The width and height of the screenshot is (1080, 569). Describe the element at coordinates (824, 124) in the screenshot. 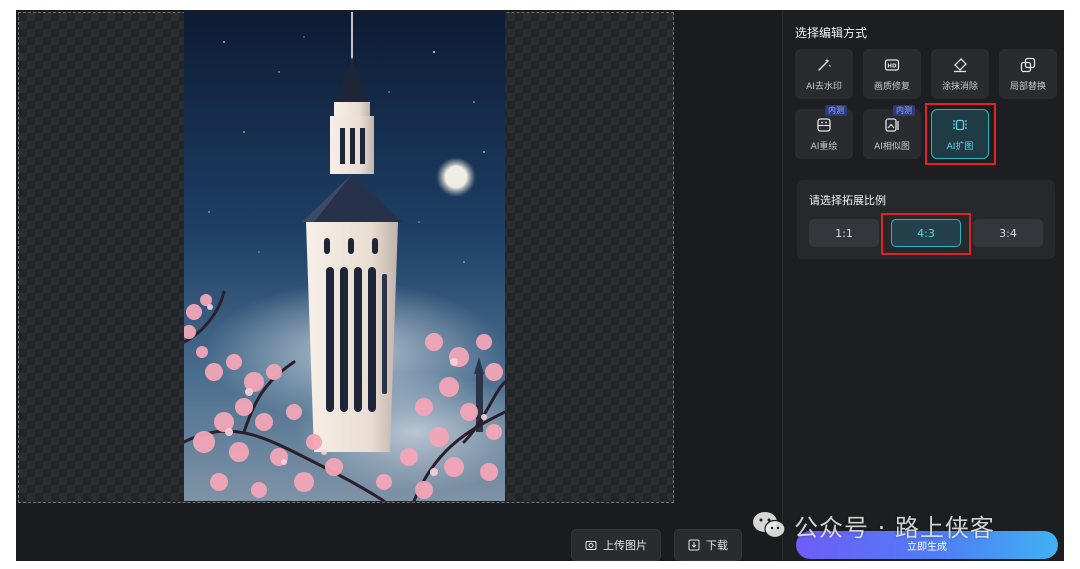

I see `redraw-icon` at that location.